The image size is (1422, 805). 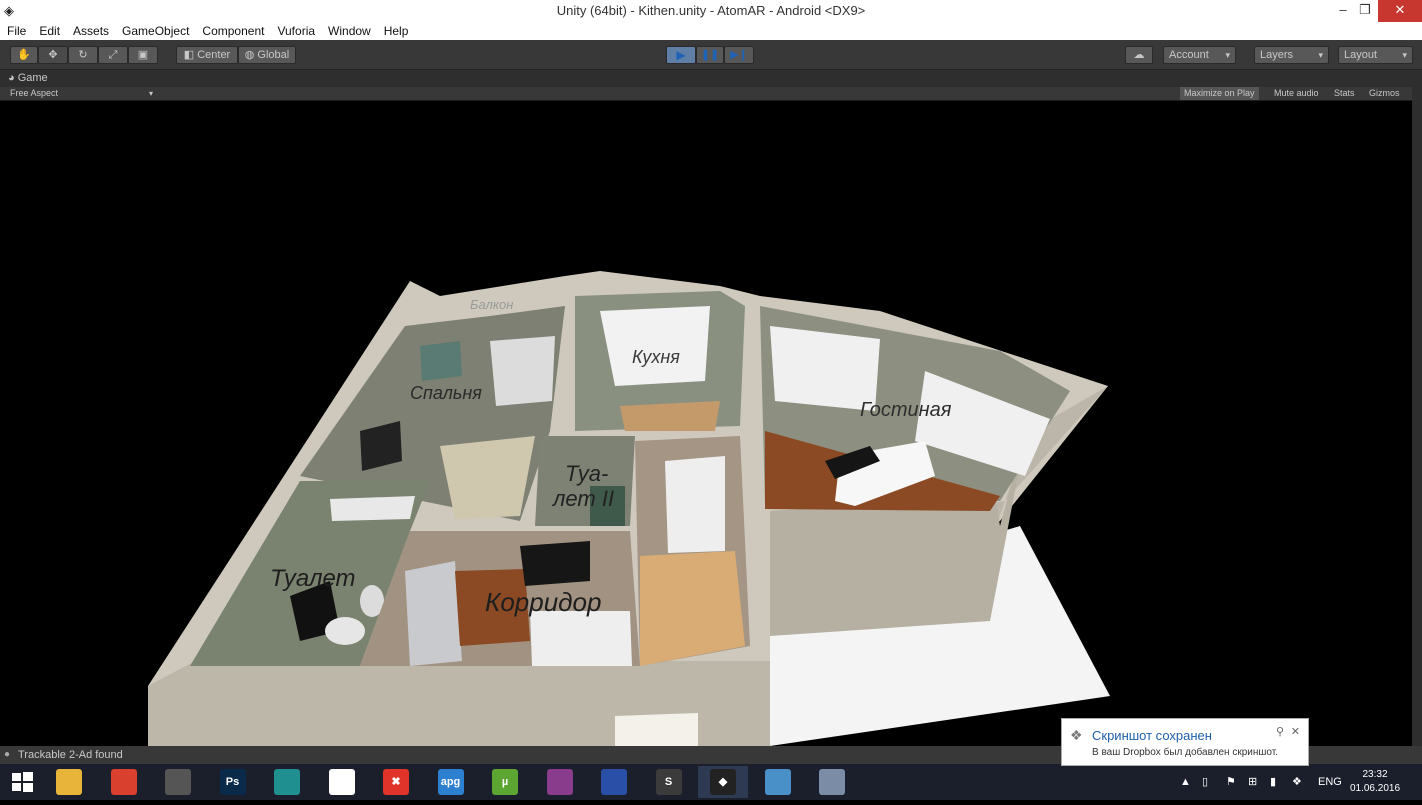 I want to click on sublime-icon: S, so click(x=668, y=782).